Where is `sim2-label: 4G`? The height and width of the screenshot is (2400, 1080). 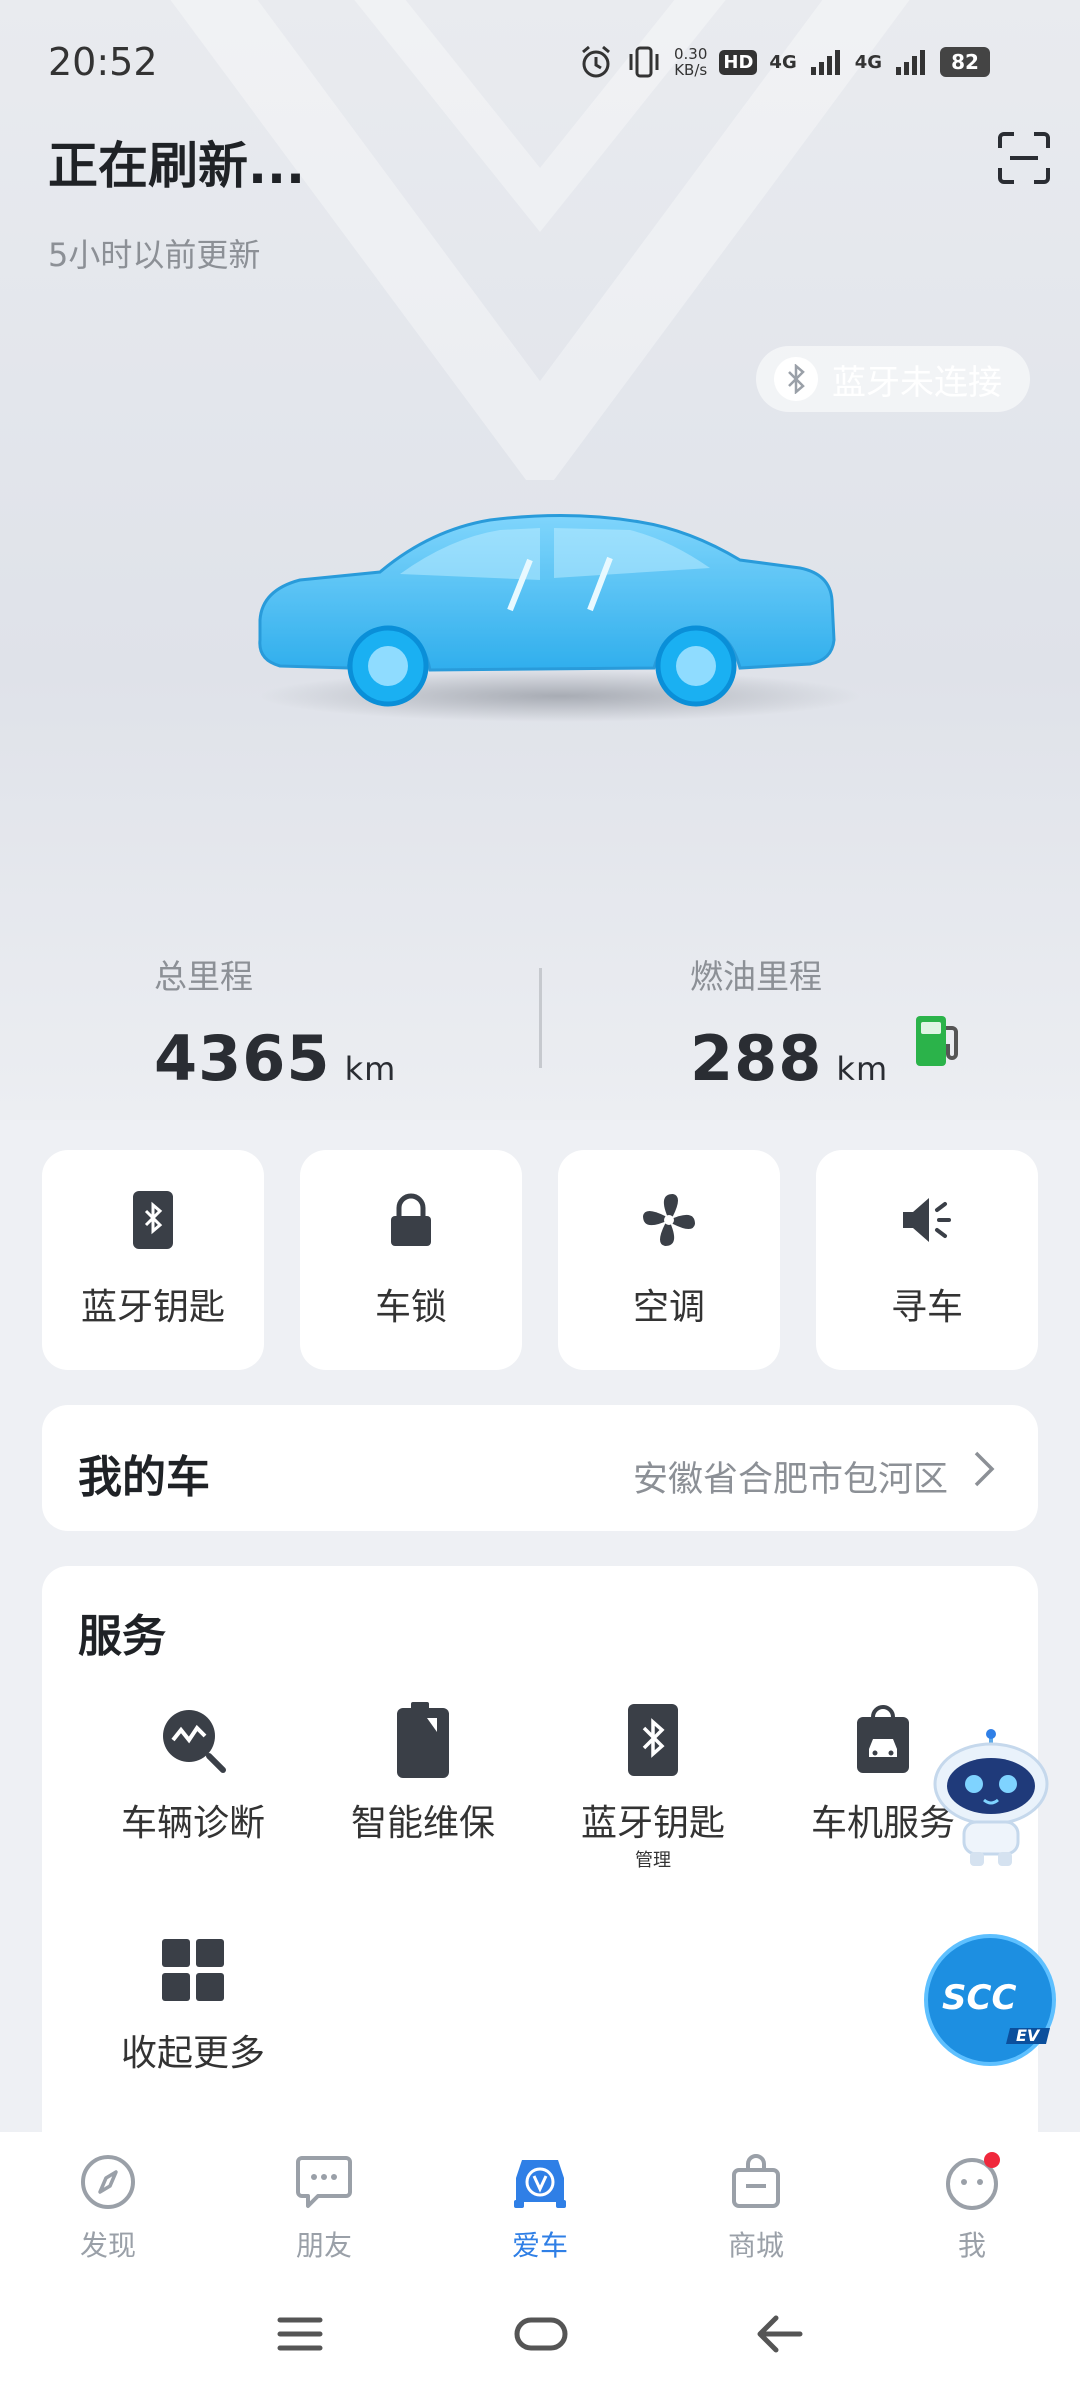 sim2-label: 4G is located at coordinates (868, 62).